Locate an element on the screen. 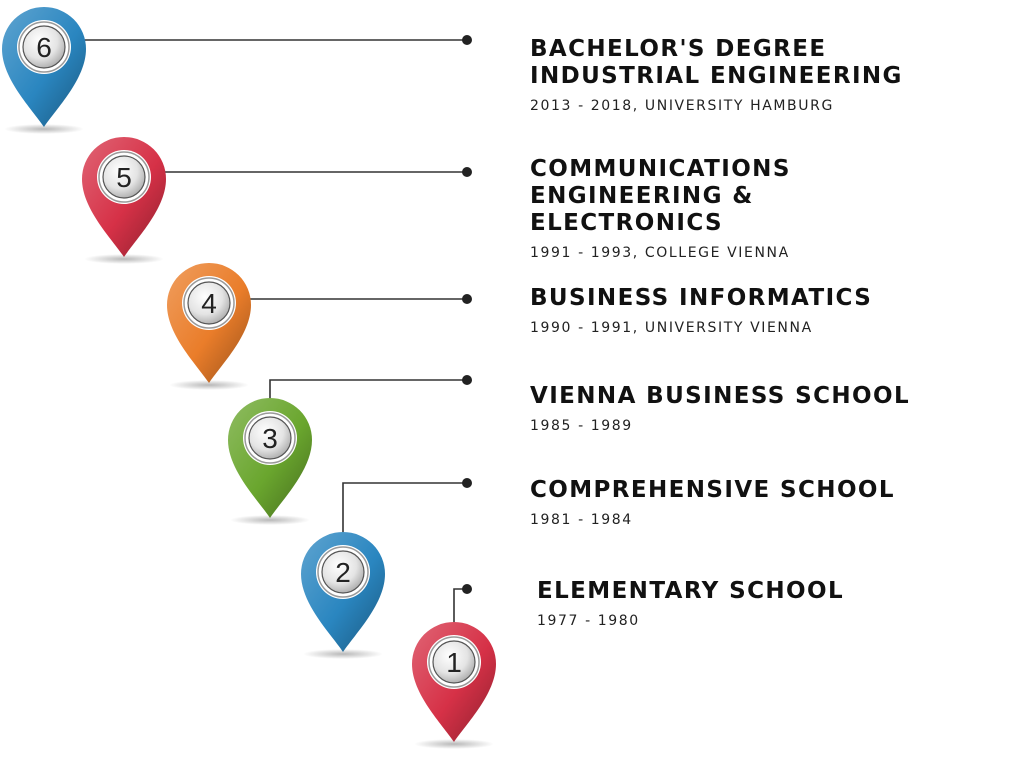 Image resolution: width=1024 pixels, height=760 pixels. entry-title: ELEMENTARY SCHOOL is located at coordinates (690, 591).